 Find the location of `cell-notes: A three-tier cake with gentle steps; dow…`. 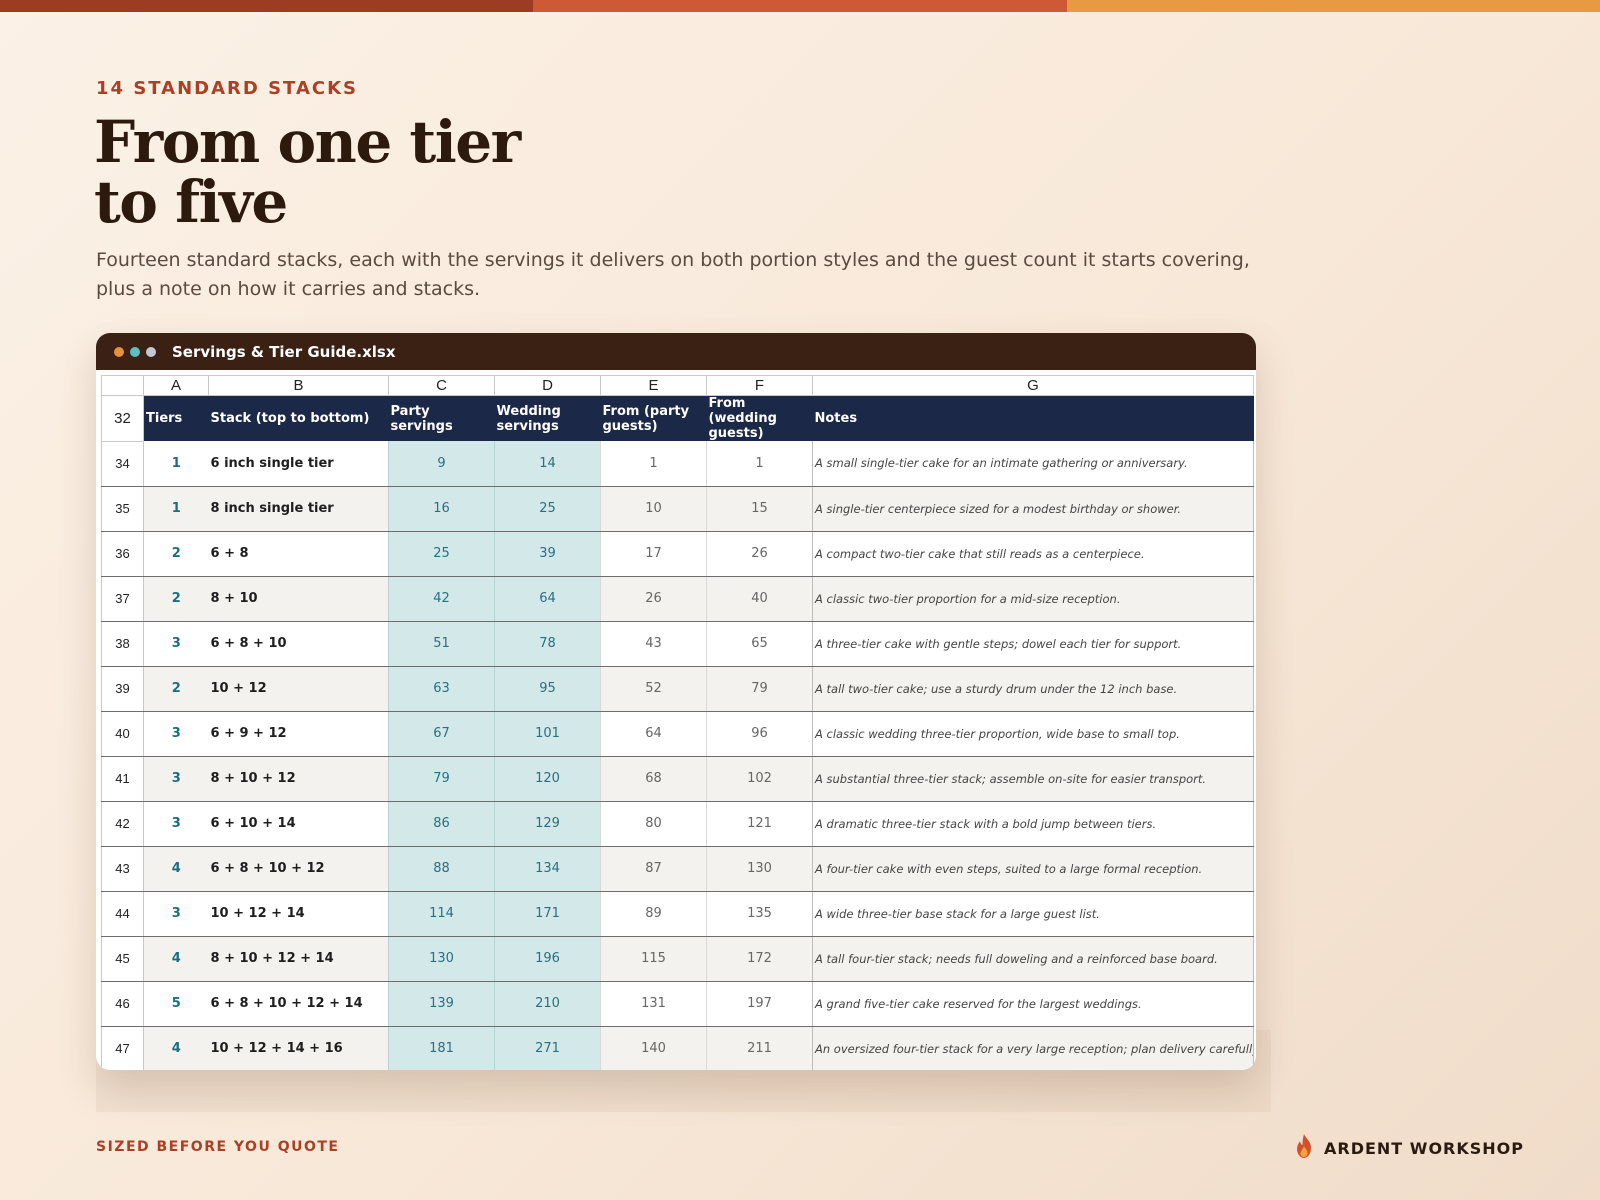

cell-notes: A three-tier cake with gentle steps; dow… is located at coordinates (1033, 644).